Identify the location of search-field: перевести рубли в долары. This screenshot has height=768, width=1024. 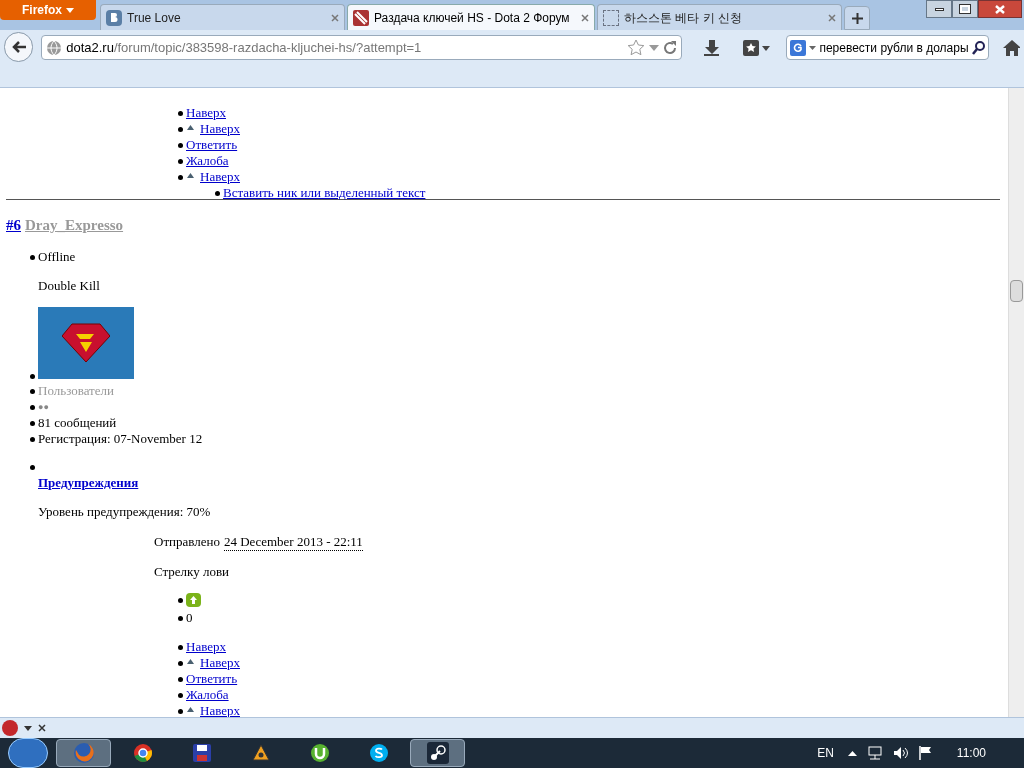
(887, 47).